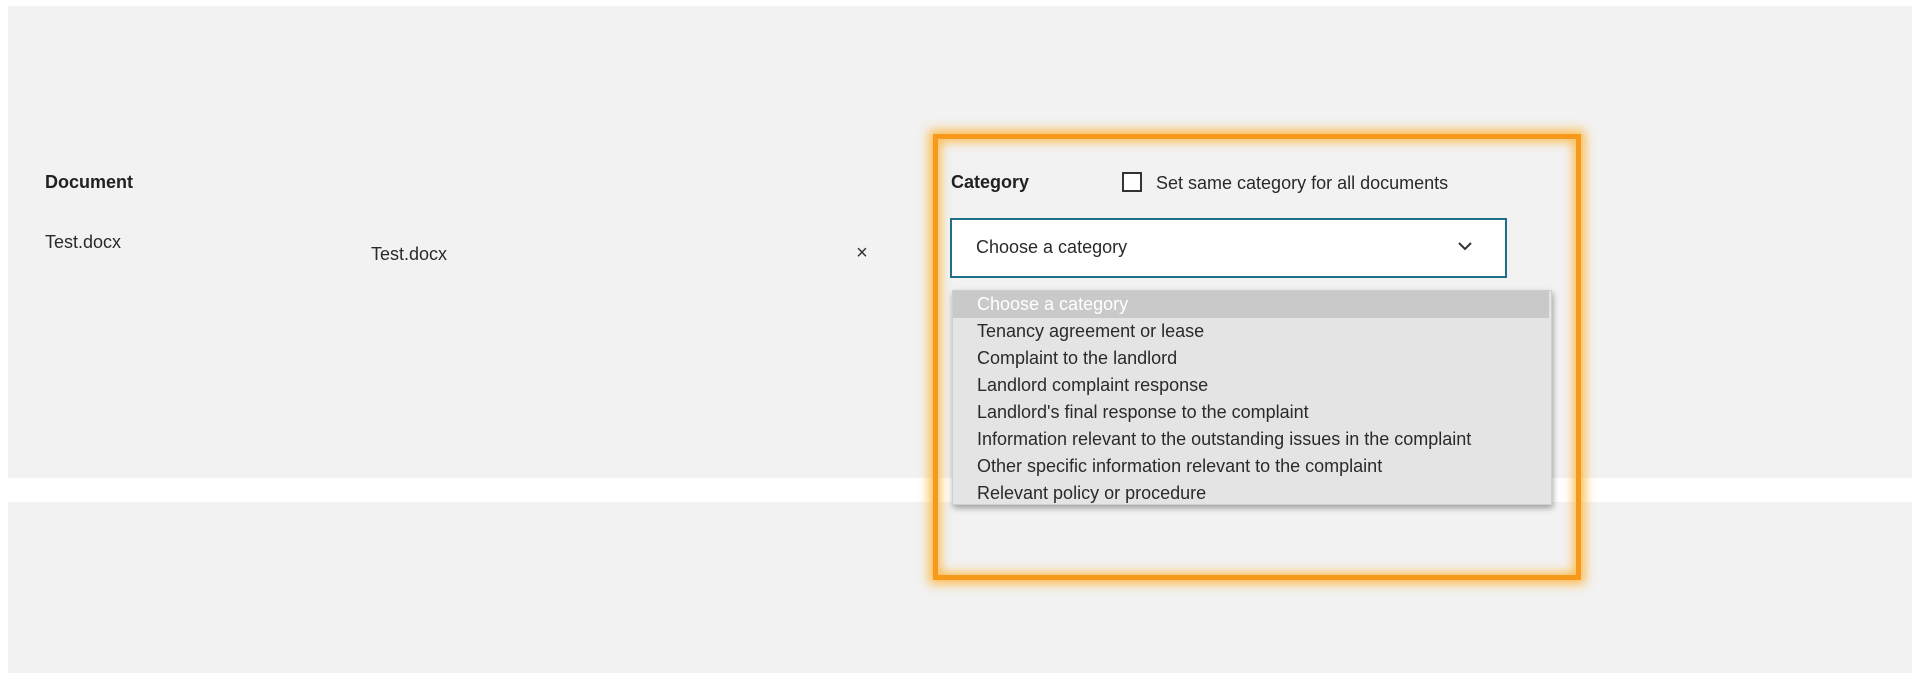 The height and width of the screenshot is (673, 1912). Describe the element at coordinates (1302, 183) in the screenshot. I see `same-category-label: Set same category for all documents` at that location.